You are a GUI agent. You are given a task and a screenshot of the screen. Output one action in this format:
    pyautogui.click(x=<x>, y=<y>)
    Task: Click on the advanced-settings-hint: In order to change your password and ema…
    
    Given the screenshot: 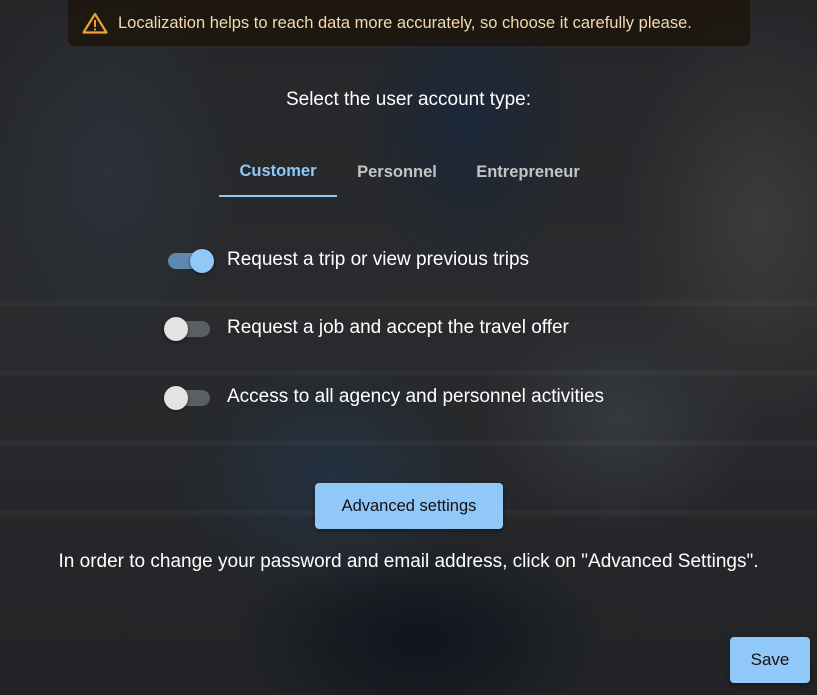 What is the action you would take?
    pyautogui.click(x=408, y=561)
    